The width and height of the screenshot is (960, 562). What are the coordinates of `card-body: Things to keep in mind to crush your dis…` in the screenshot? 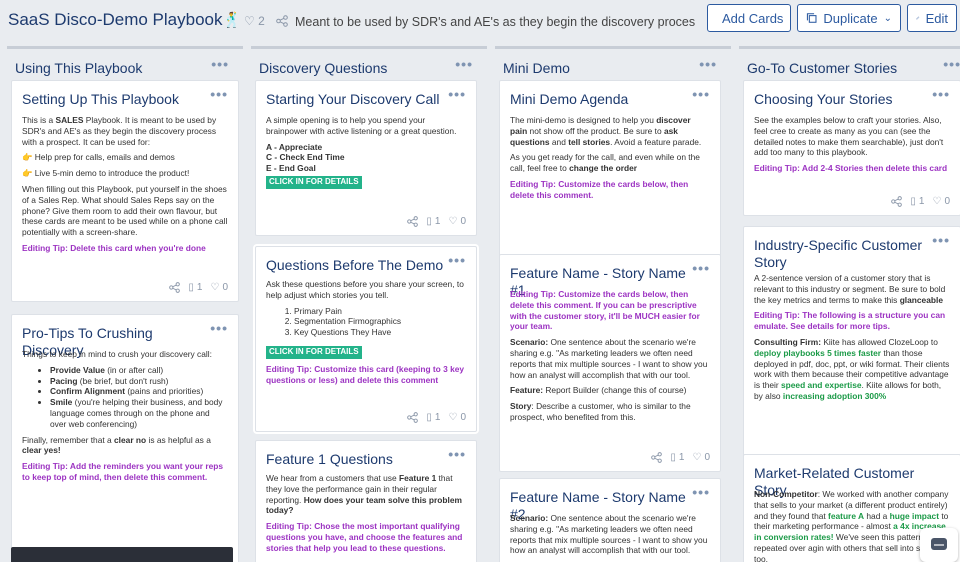 It's located at (125, 418).